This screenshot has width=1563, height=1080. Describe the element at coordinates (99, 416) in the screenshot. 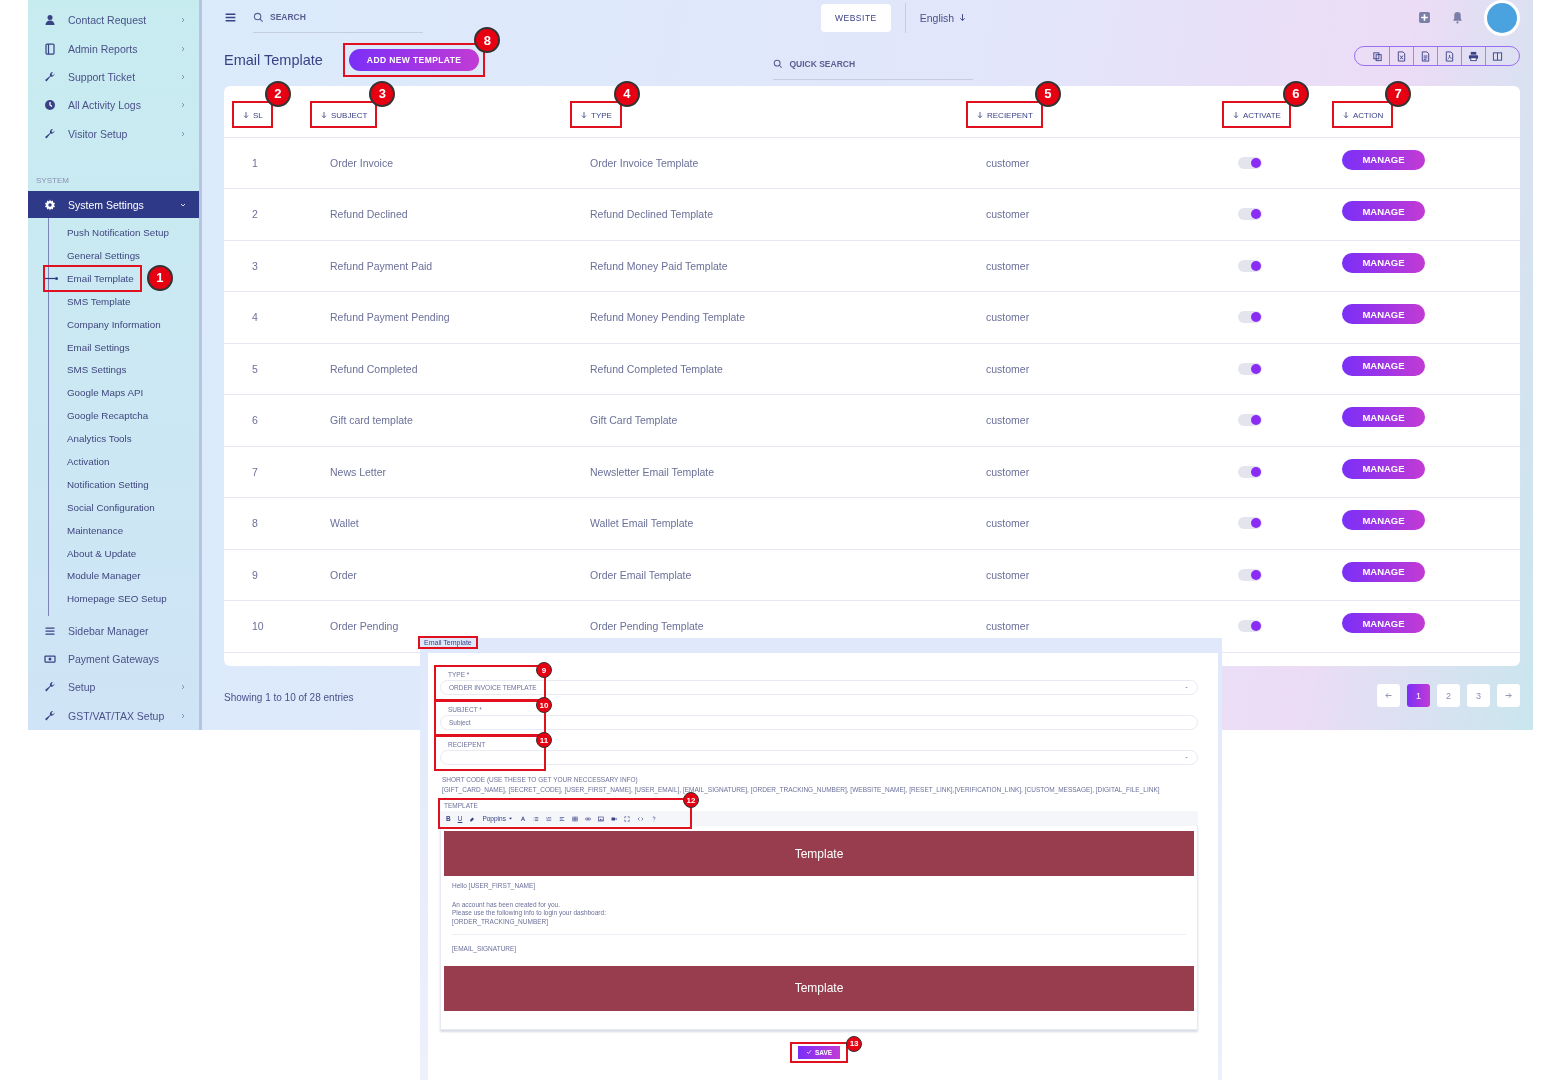

I see `submenu-item: Google Recaptcha` at that location.